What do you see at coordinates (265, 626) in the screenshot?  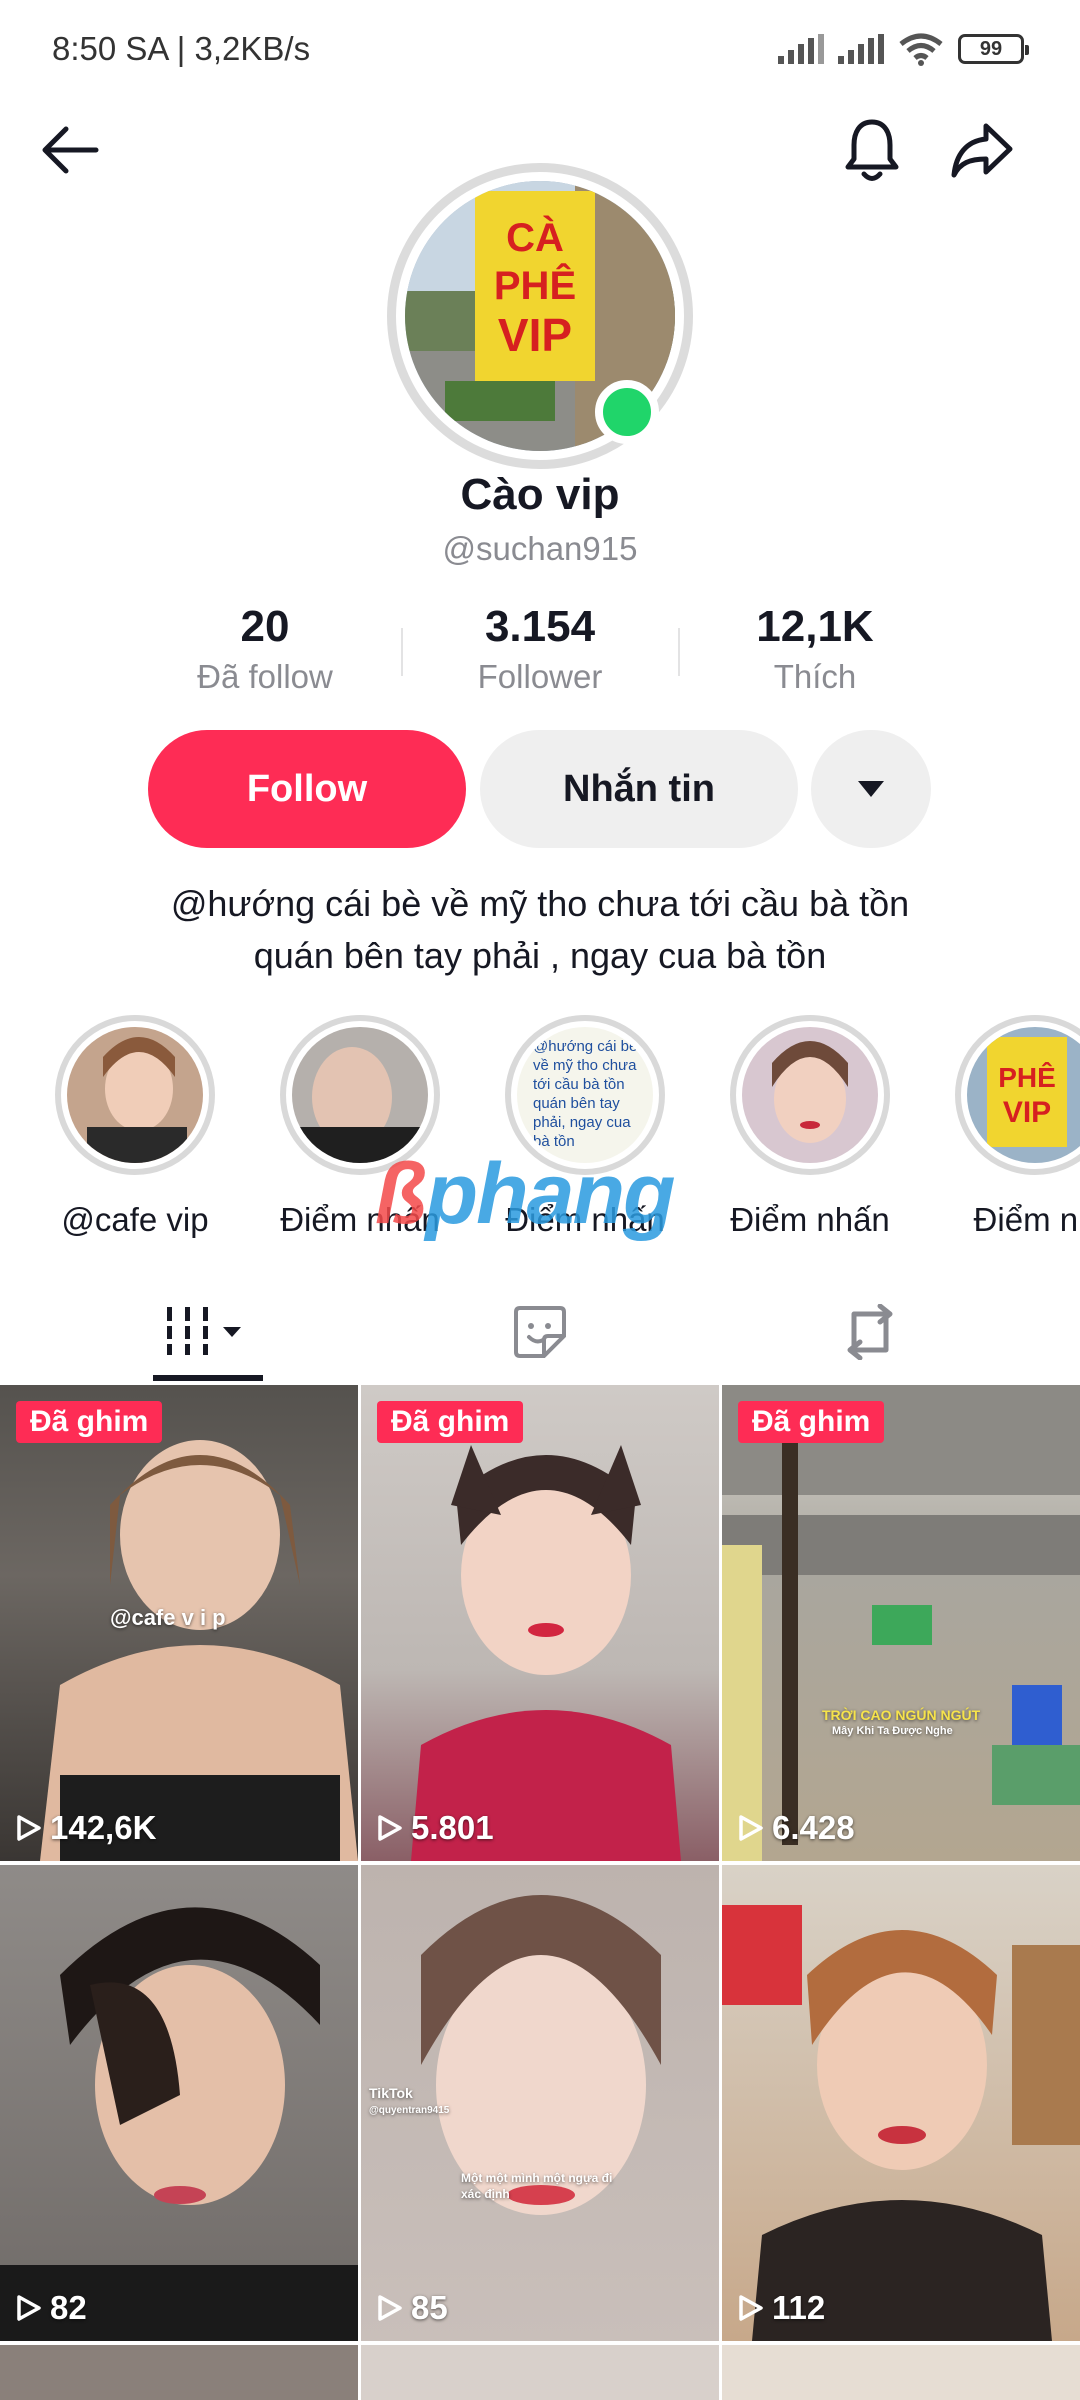 I see `stat-following-value: 20` at bounding box center [265, 626].